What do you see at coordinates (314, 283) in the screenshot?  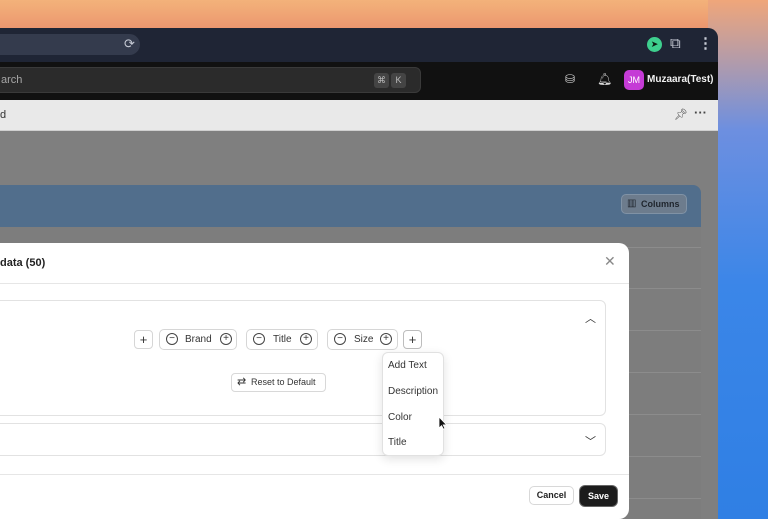 I see `modal-divider` at bounding box center [314, 283].